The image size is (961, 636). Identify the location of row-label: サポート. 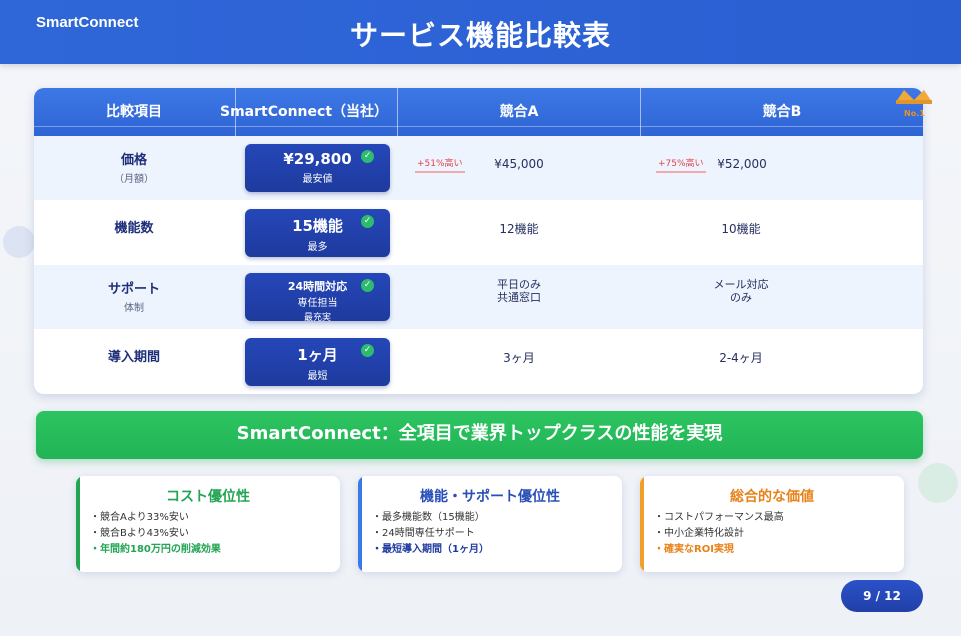
(133, 289).